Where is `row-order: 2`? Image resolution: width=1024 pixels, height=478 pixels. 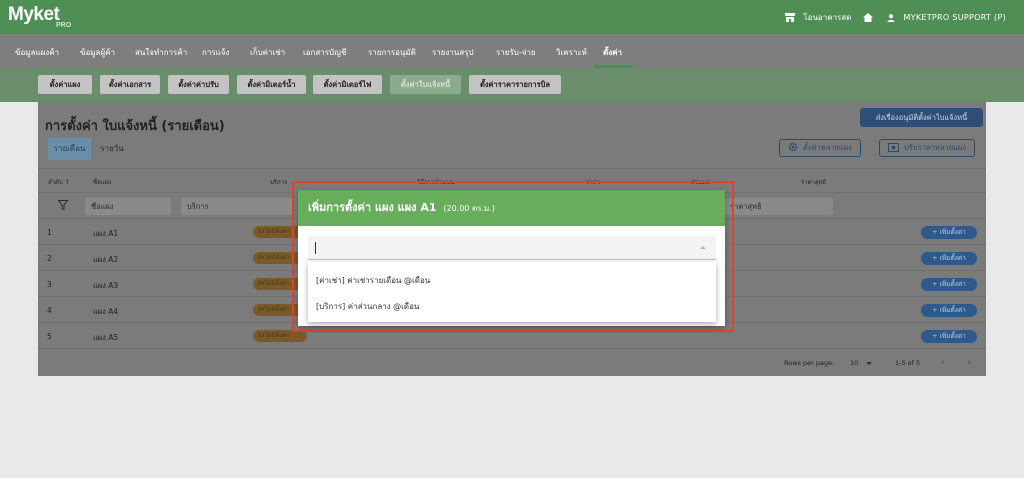 row-order: 2 is located at coordinates (49, 258).